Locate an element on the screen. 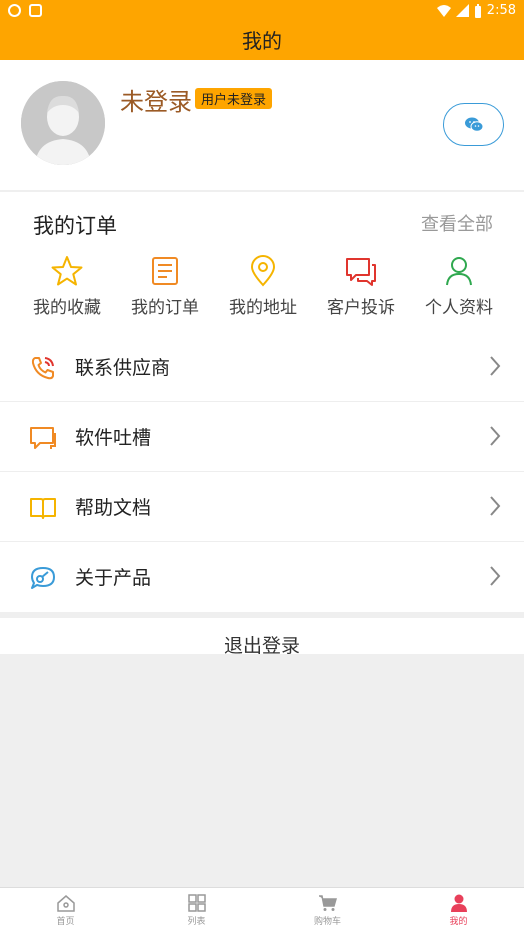 The height and width of the screenshot is (932, 524). view-all-orders-link: 查看全部 is located at coordinates (457, 223).